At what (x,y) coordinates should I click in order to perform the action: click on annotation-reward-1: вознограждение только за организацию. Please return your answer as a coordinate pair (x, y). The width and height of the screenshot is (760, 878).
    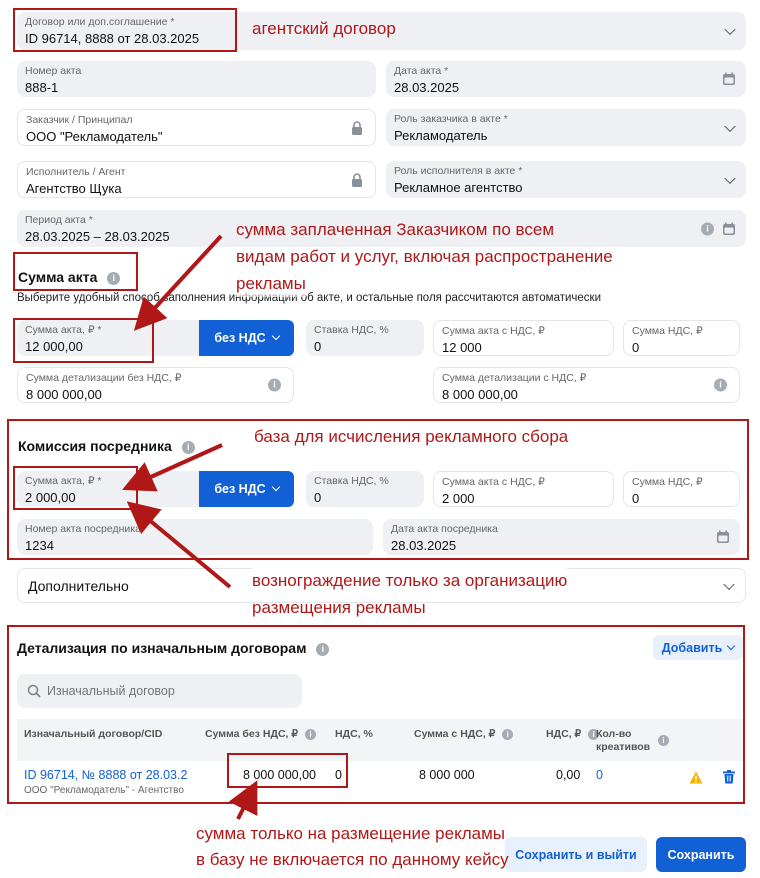
    Looking at the image, I should click on (410, 581).